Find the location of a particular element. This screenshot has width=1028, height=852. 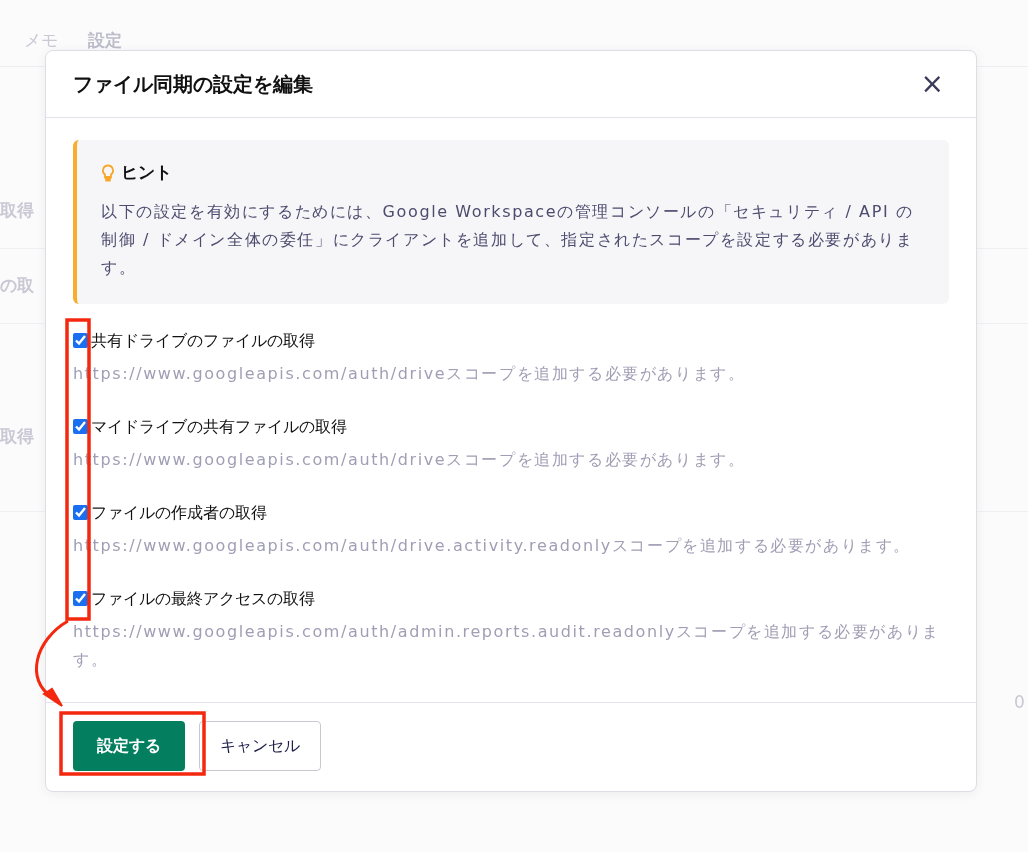

option-label: 共有ドライブのファイルの取得 is located at coordinates (203, 340).